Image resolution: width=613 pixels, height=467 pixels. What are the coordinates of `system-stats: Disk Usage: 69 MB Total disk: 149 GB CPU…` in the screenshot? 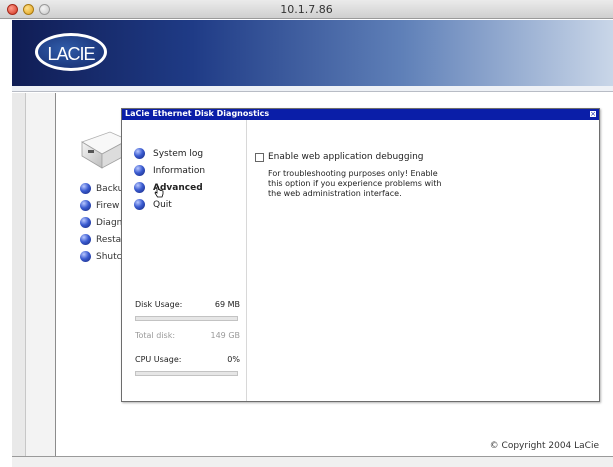 It's located at (187, 343).